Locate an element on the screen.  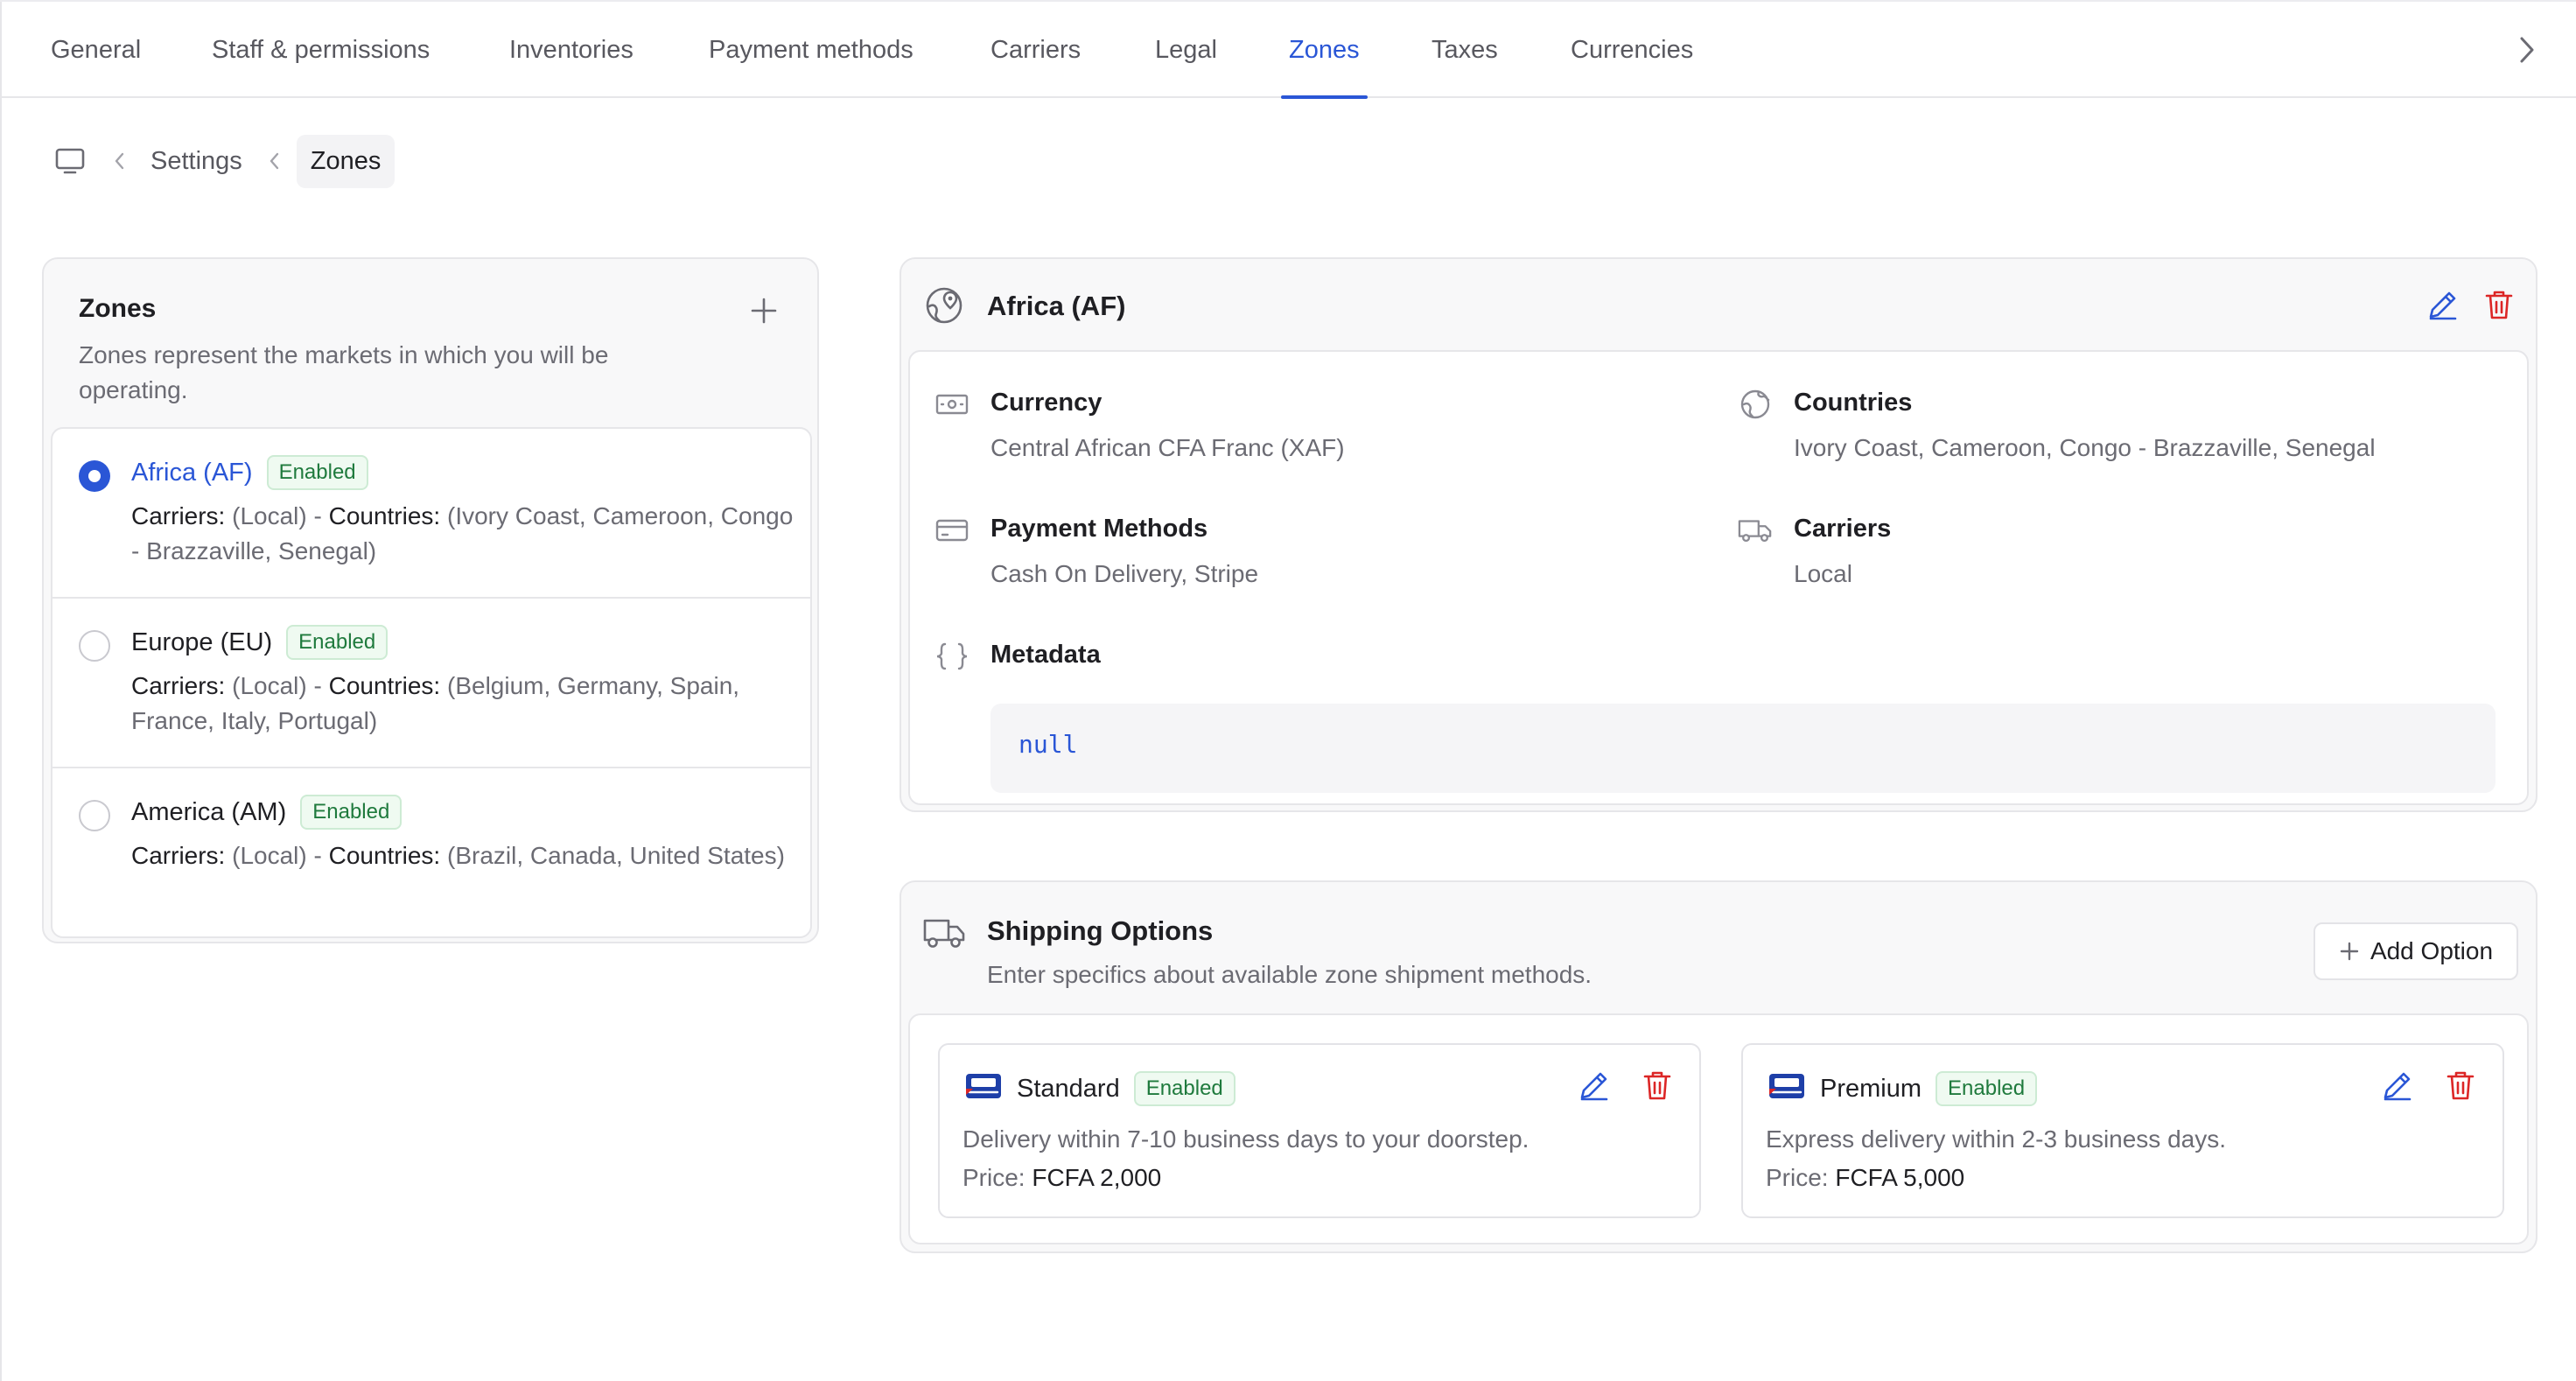
breadcrumb-settings: Settings is located at coordinates (196, 161).